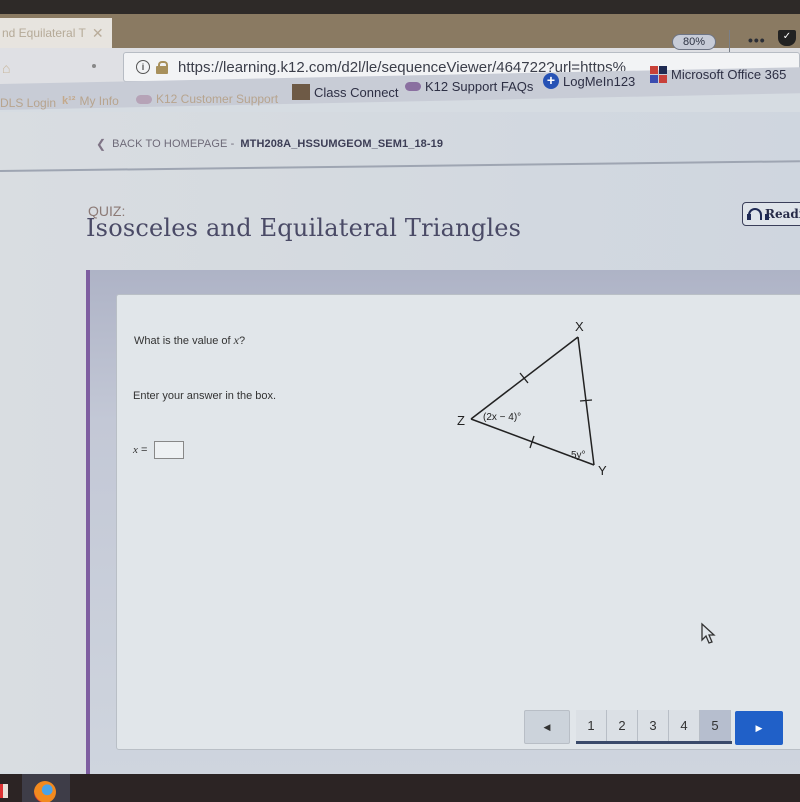 Image resolution: width=800 pixels, height=802 pixels. Describe the element at coordinates (217, 99) in the screenshot. I see `bookmark-label: K12 Customer Support` at that location.